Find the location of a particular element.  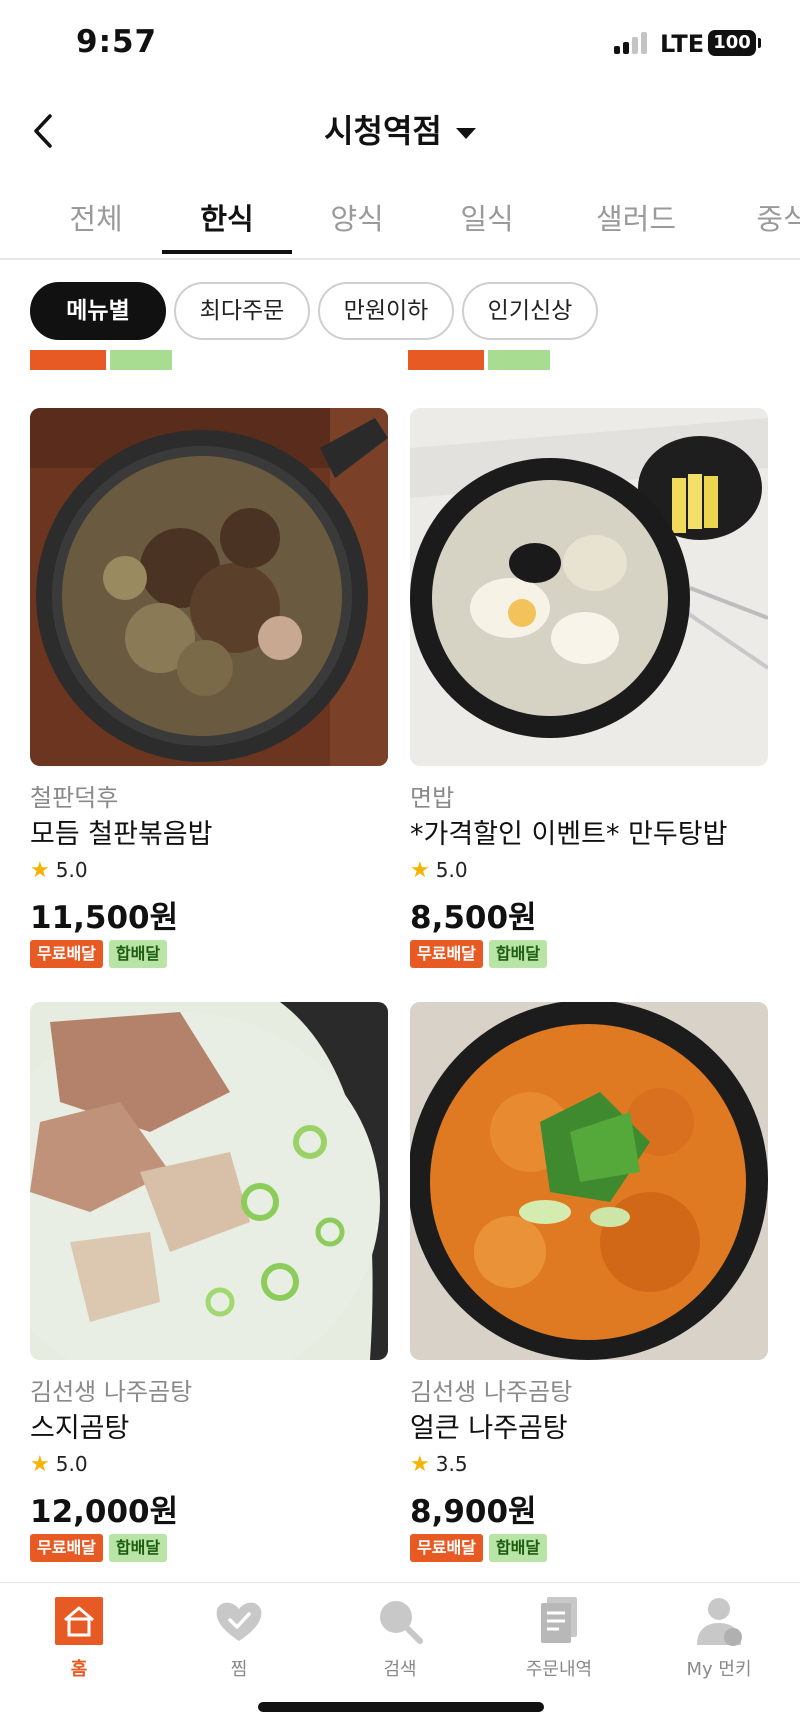

network-type: LTE is located at coordinates (682, 44).